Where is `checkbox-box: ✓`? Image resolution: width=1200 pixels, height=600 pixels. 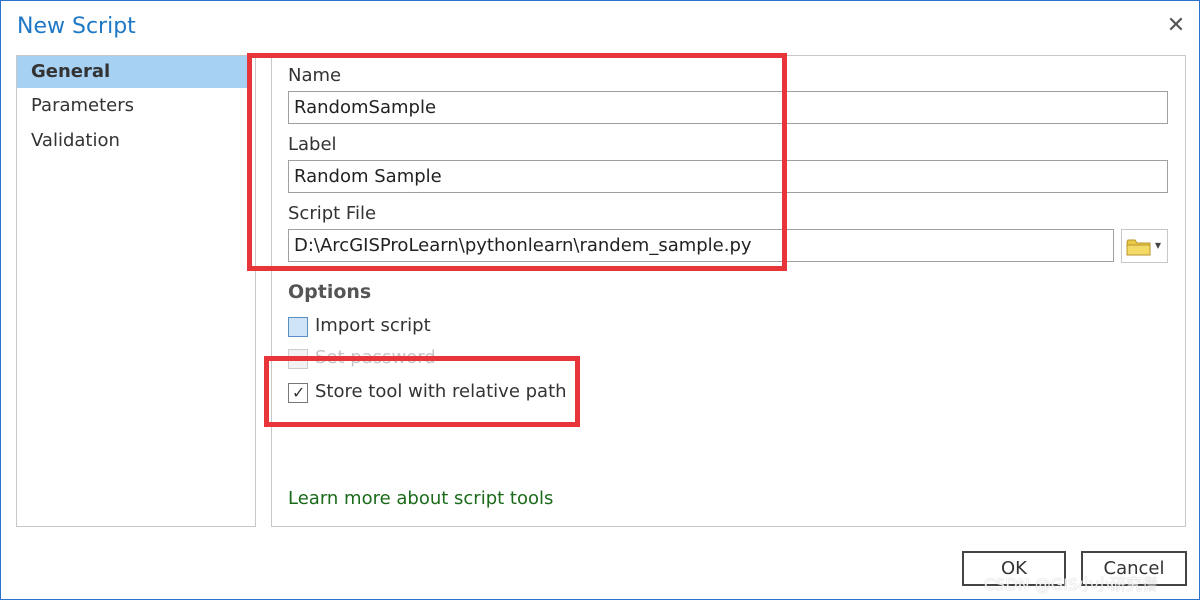
checkbox-box: ✓ is located at coordinates (298, 393).